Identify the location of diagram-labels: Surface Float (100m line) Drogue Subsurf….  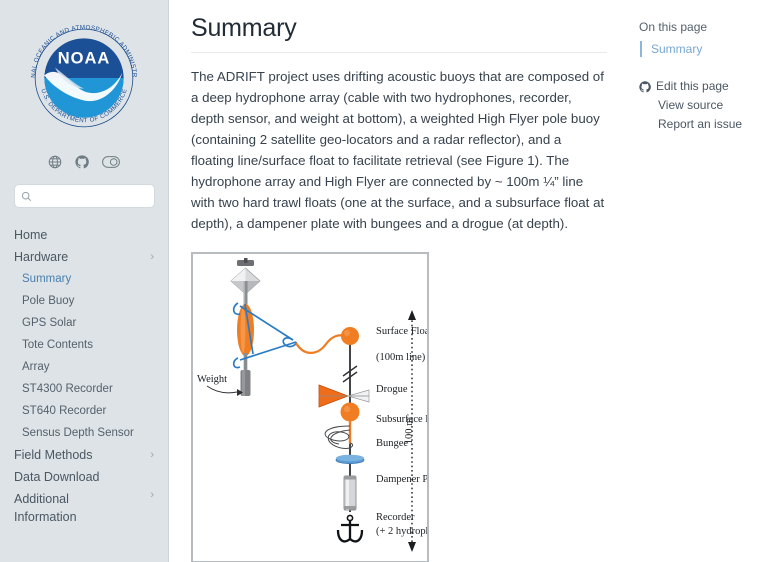
(312, 431).